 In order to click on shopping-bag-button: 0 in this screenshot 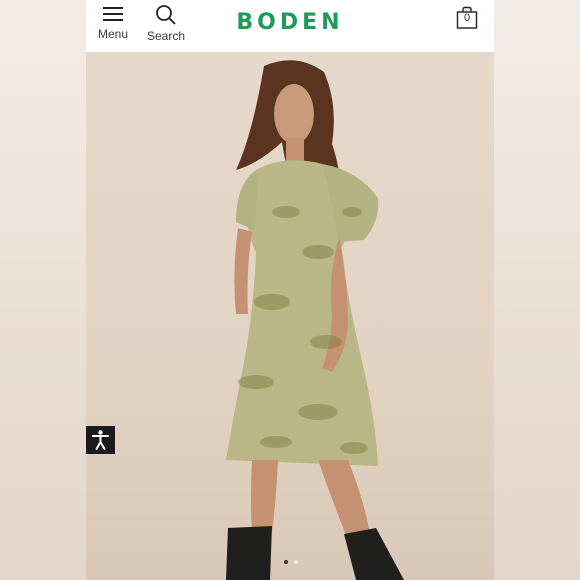, I will do `click(467, 18)`.